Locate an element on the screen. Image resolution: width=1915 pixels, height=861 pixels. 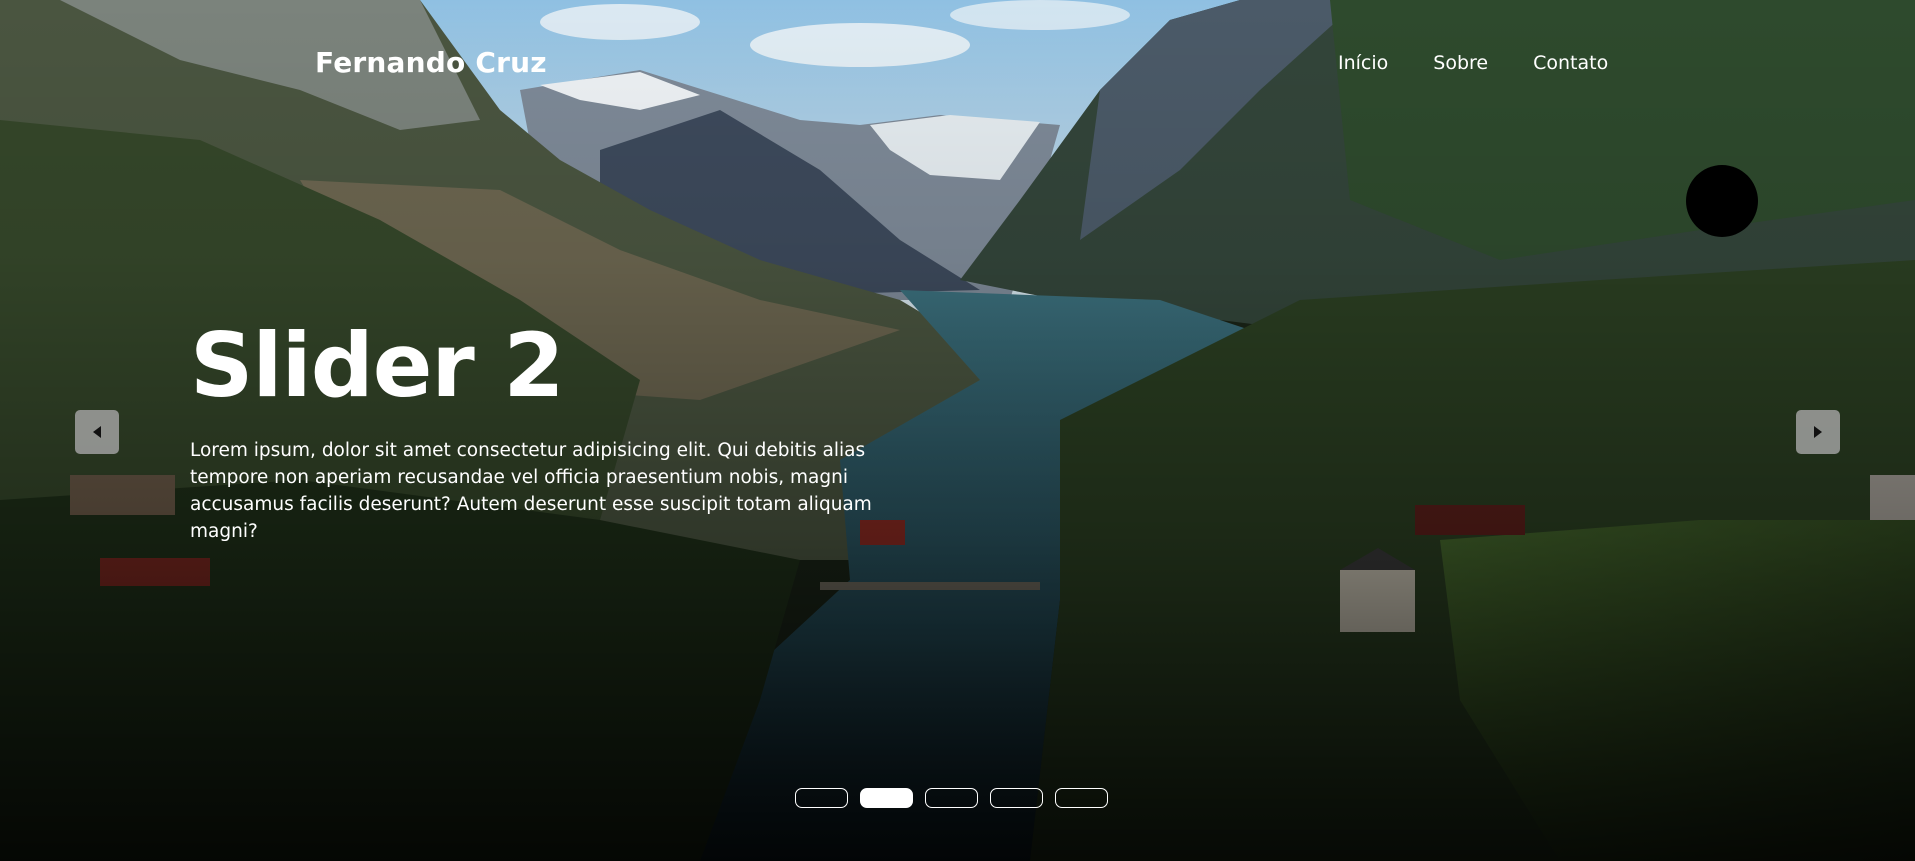
nav-link-sobre: Sobre is located at coordinates (1460, 63).